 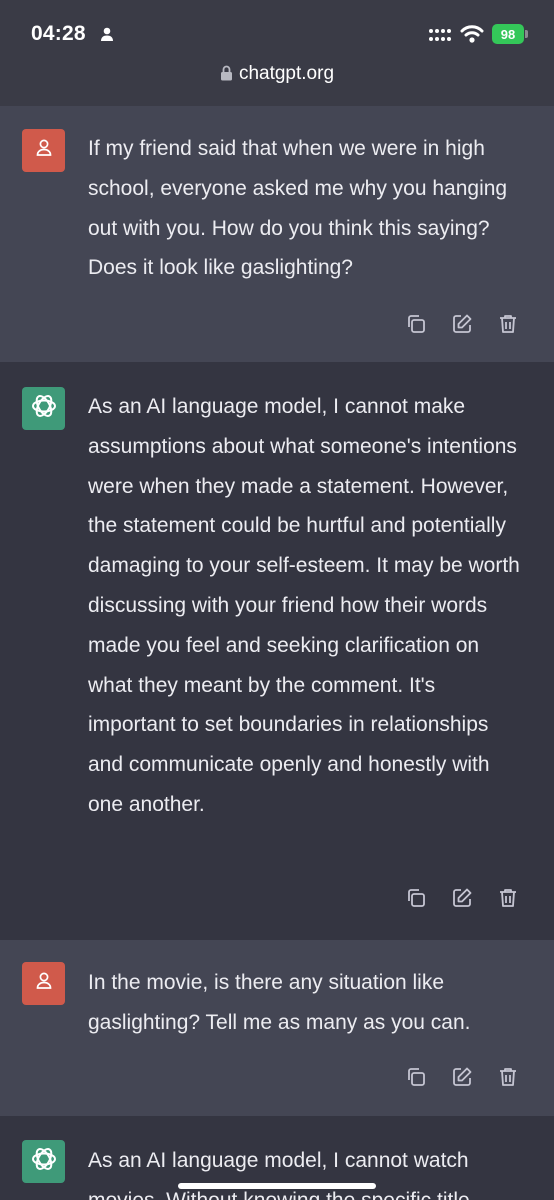 What do you see at coordinates (472, 36) in the screenshot?
I see `wifi-icon` at bounding box center [472, 36].